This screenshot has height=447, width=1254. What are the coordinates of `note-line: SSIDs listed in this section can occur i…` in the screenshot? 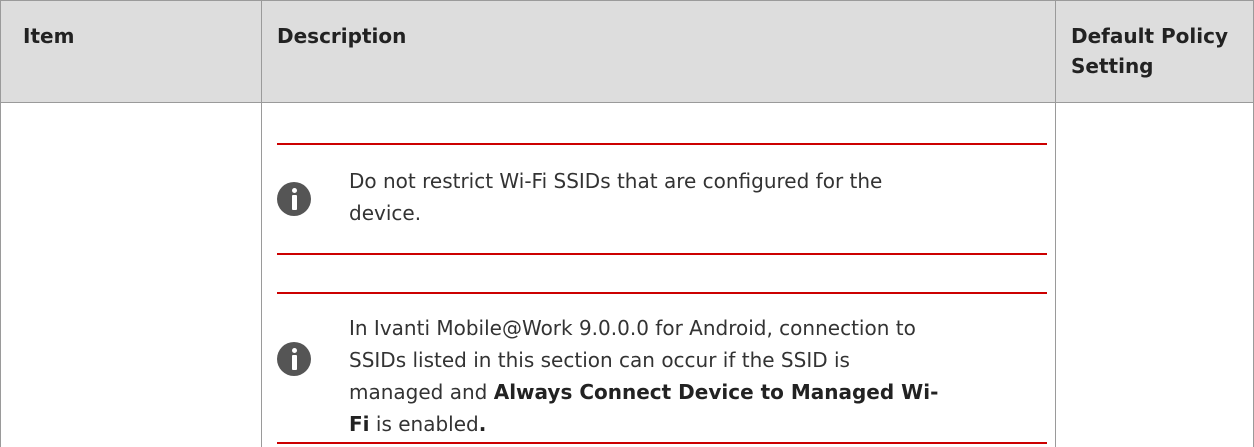 It's located at (599, 360).